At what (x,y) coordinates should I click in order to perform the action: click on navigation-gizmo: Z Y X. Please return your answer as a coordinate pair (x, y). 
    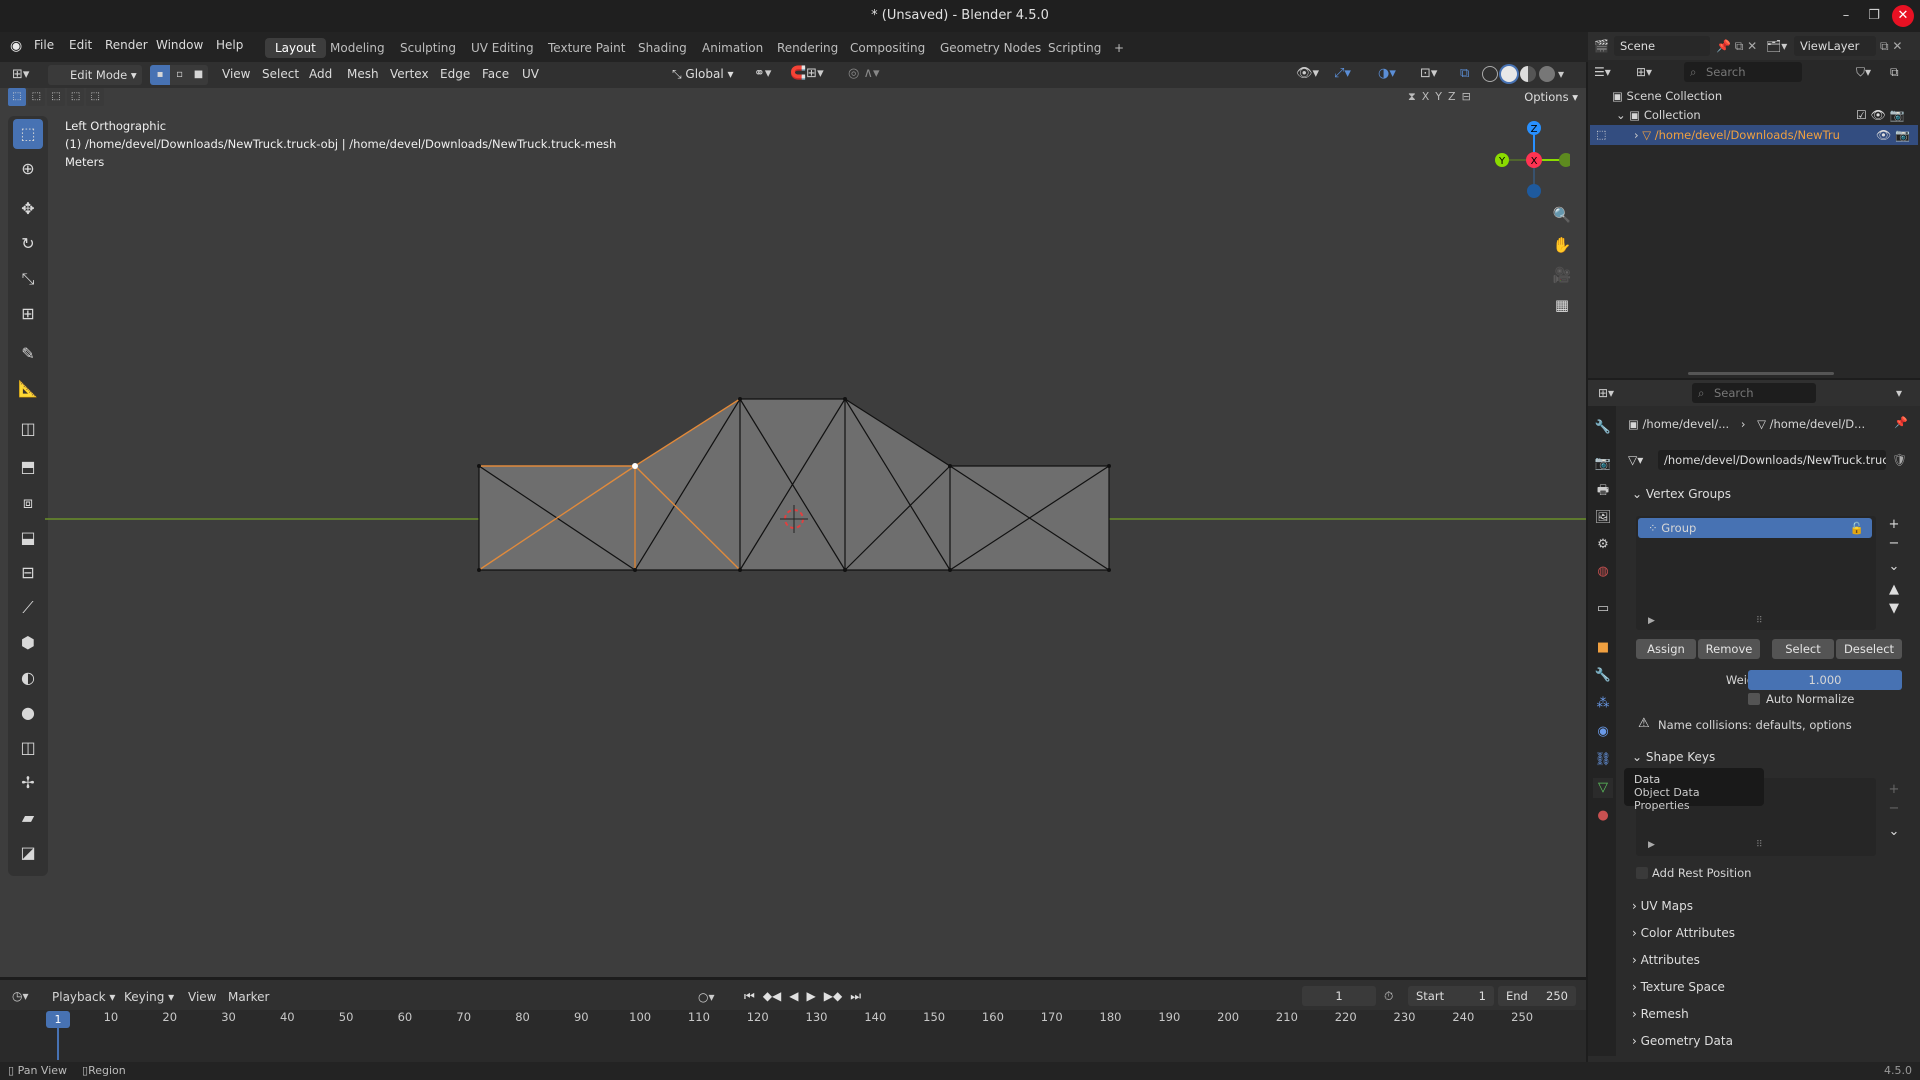
    Looking at the image, I should click on (1530, 160).